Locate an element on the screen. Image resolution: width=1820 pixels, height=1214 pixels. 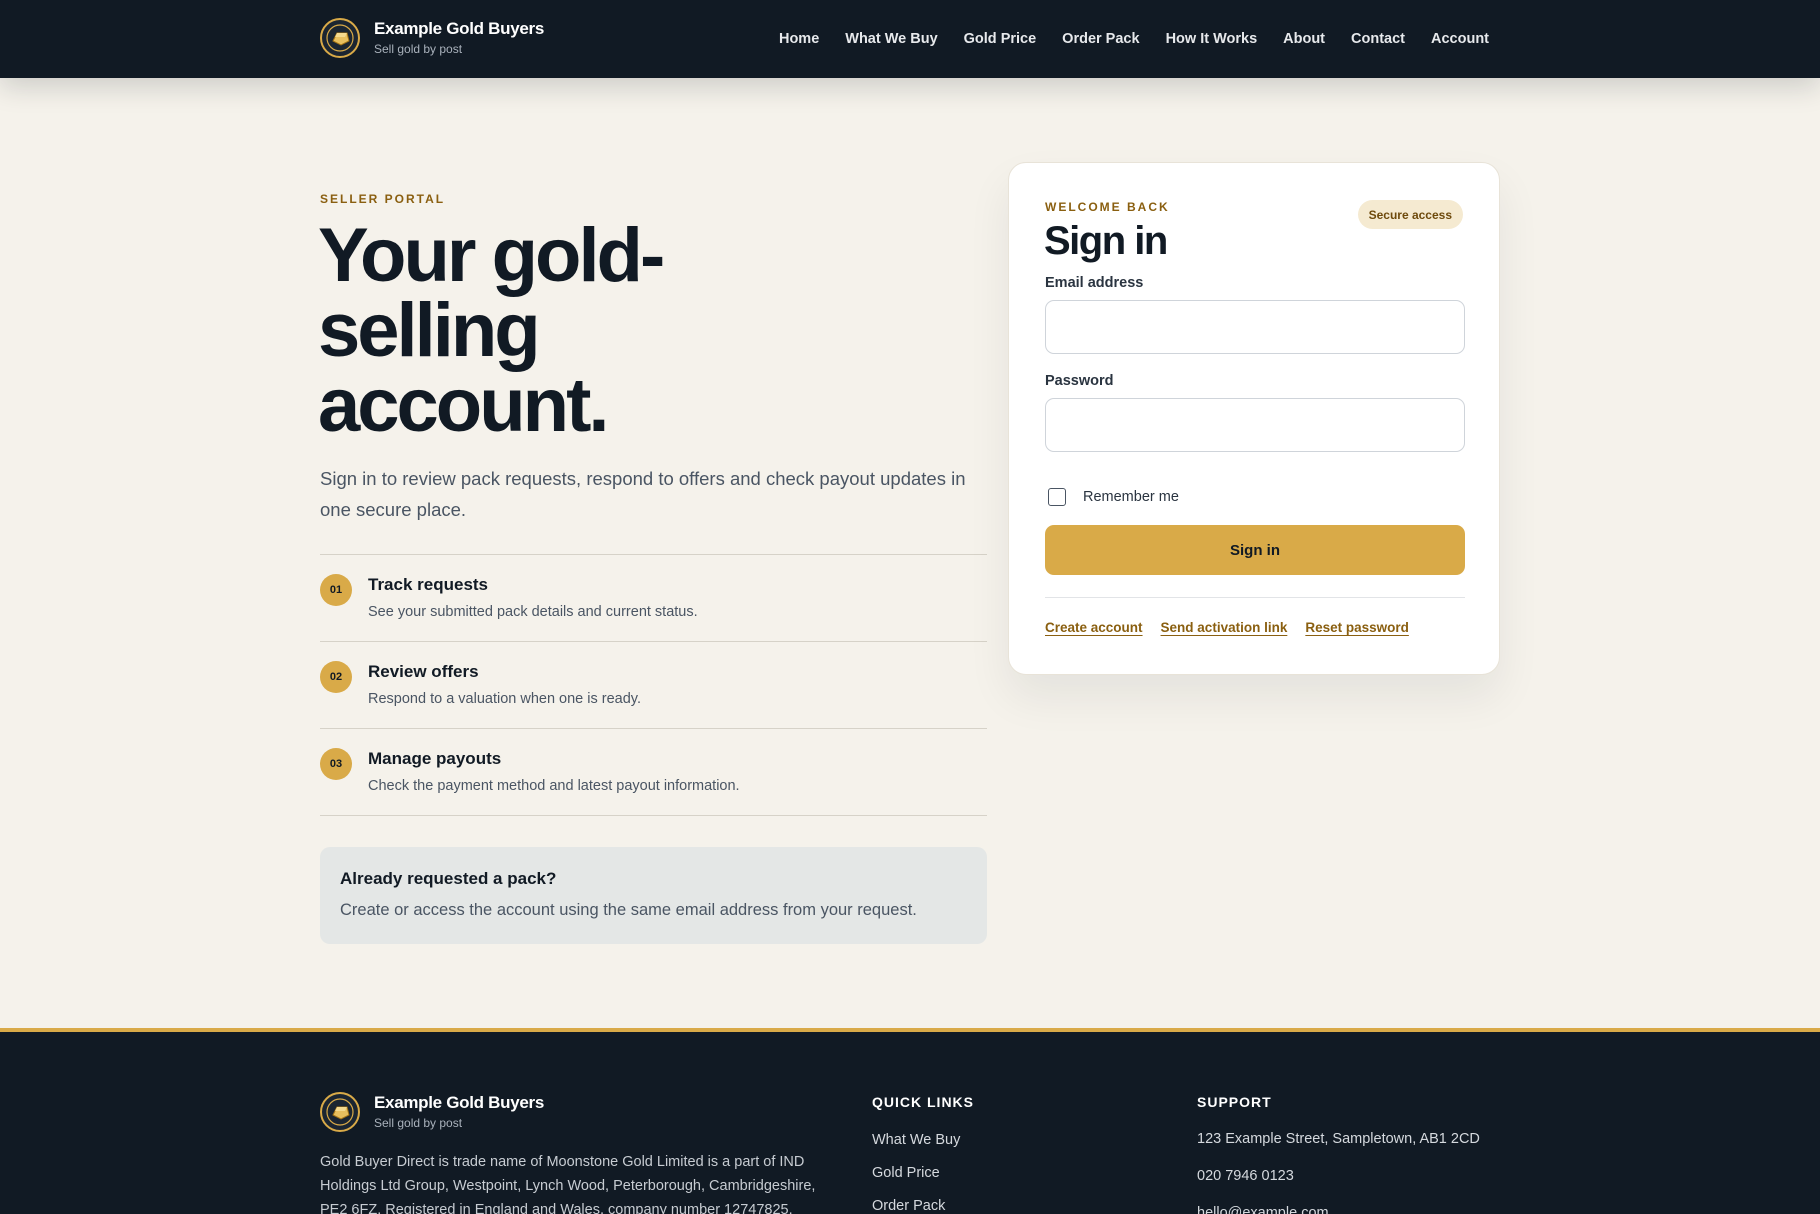
footer-brand: Example Gold Buyers Sell gold by post is located at coordinates (432, 1112).